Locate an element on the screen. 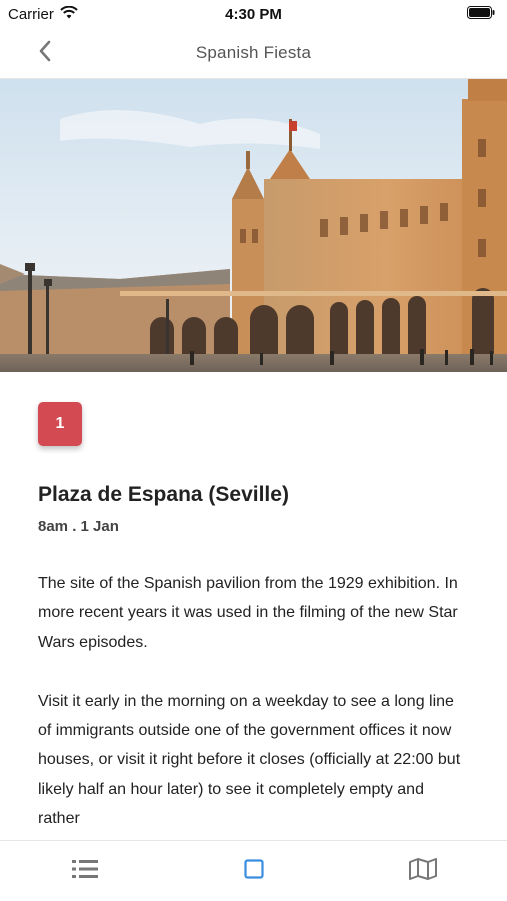  list-icon is located at coordinates (84, 871).